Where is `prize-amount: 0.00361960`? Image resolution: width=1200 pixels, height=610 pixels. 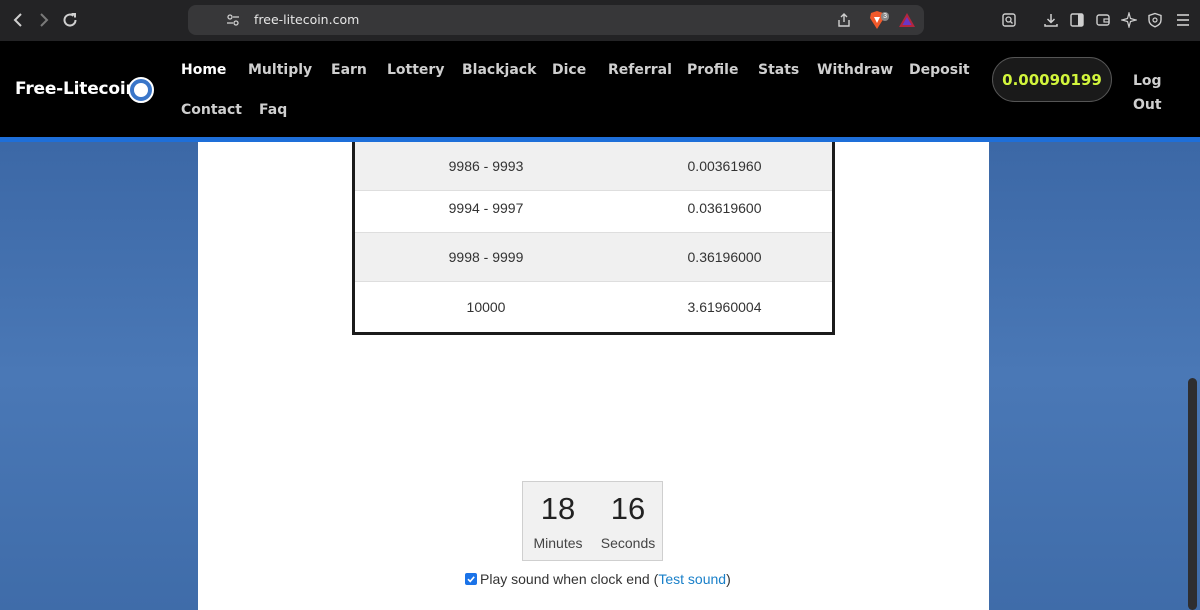
prize-amount: 0.00361960 is located at coordinates (724, 166).